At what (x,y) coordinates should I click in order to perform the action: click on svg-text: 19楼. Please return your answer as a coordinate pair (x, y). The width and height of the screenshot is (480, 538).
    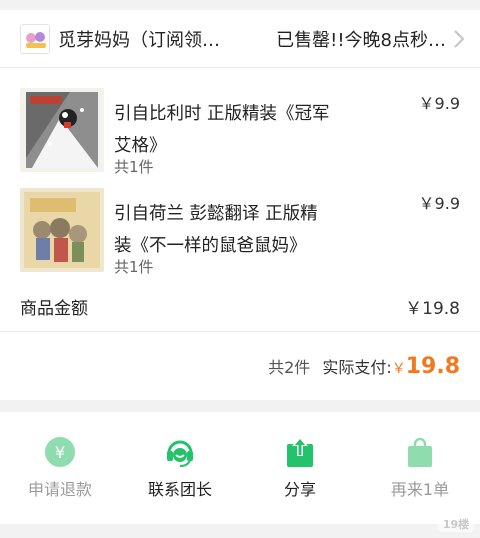
    Looking at the image, I should click on (456, 524).